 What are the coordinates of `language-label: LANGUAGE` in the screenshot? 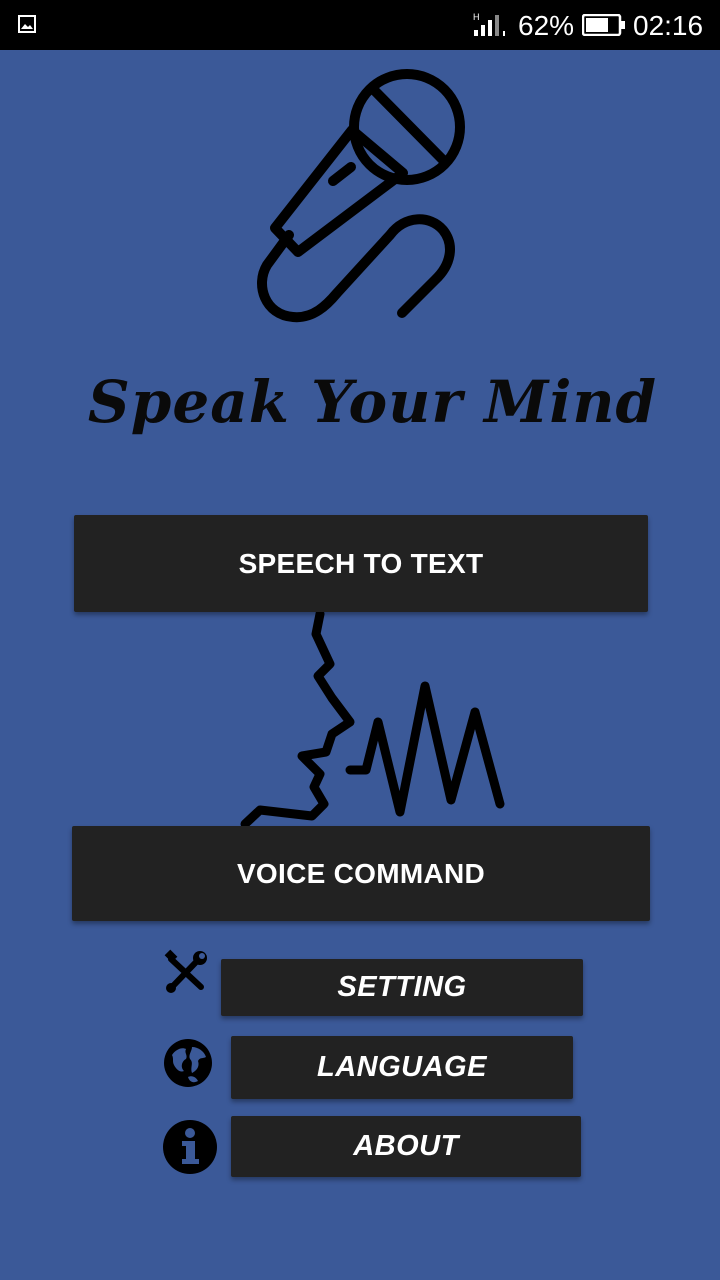 It's located at (402, 1067).